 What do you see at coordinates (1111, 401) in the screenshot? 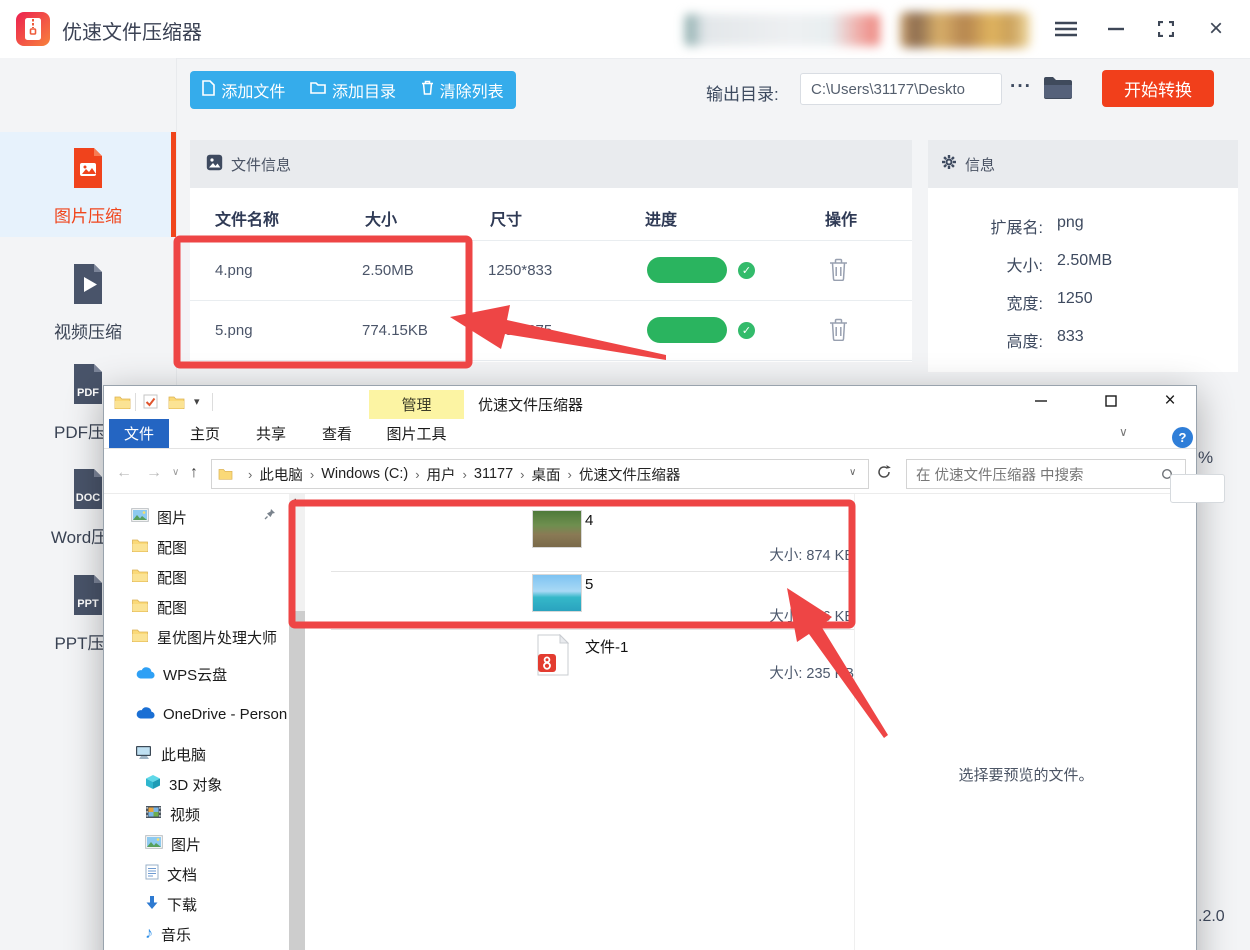
I see `explorer-maximize-button` at bounding box center [1111, 401].